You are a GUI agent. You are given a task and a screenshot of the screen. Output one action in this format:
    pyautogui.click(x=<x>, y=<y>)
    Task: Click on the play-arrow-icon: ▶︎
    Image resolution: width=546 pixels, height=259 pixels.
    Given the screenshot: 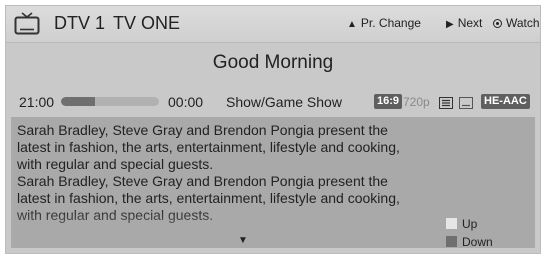 What is the action you would take?
    pyautogui.click(x=450, y=24)
    